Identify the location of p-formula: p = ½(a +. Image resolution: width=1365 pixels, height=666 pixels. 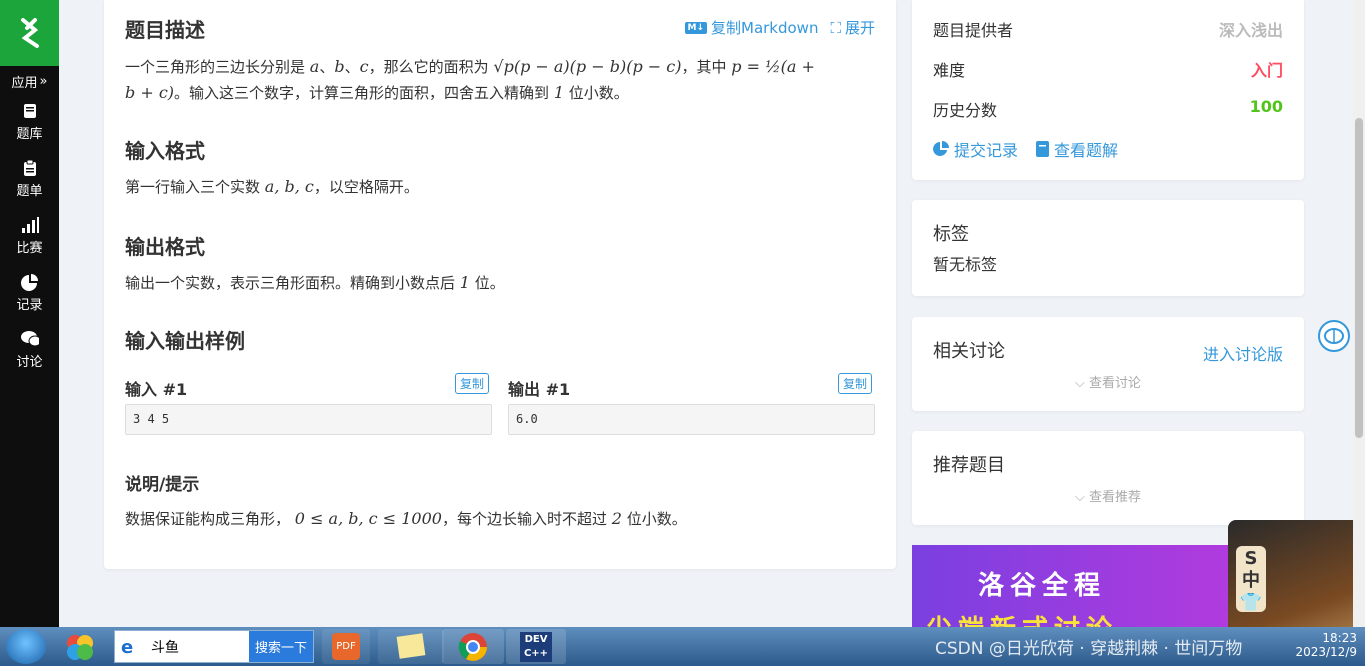
(773, 66).